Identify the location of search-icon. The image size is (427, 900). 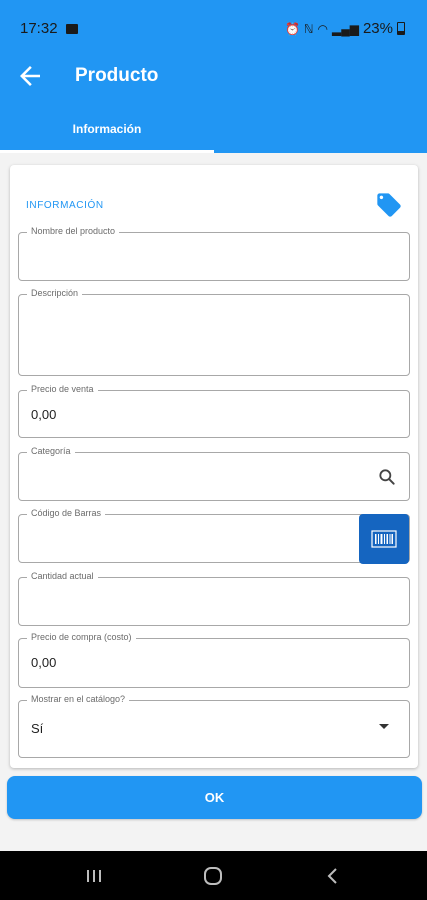
(387, 477).